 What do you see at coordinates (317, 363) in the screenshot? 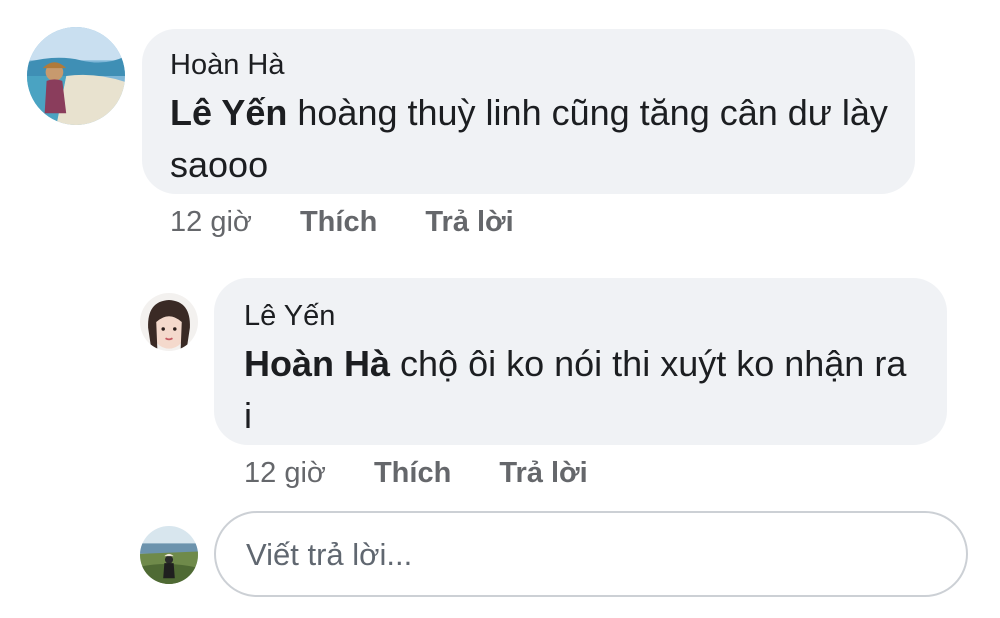
I see `mention-link: Hoàn Hà` at bounding box center [317, 363].